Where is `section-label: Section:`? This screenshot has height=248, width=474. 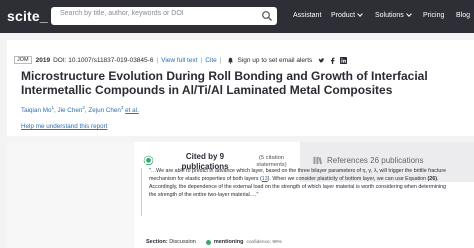 section-label: Section: is located at coordinates (157, 242).